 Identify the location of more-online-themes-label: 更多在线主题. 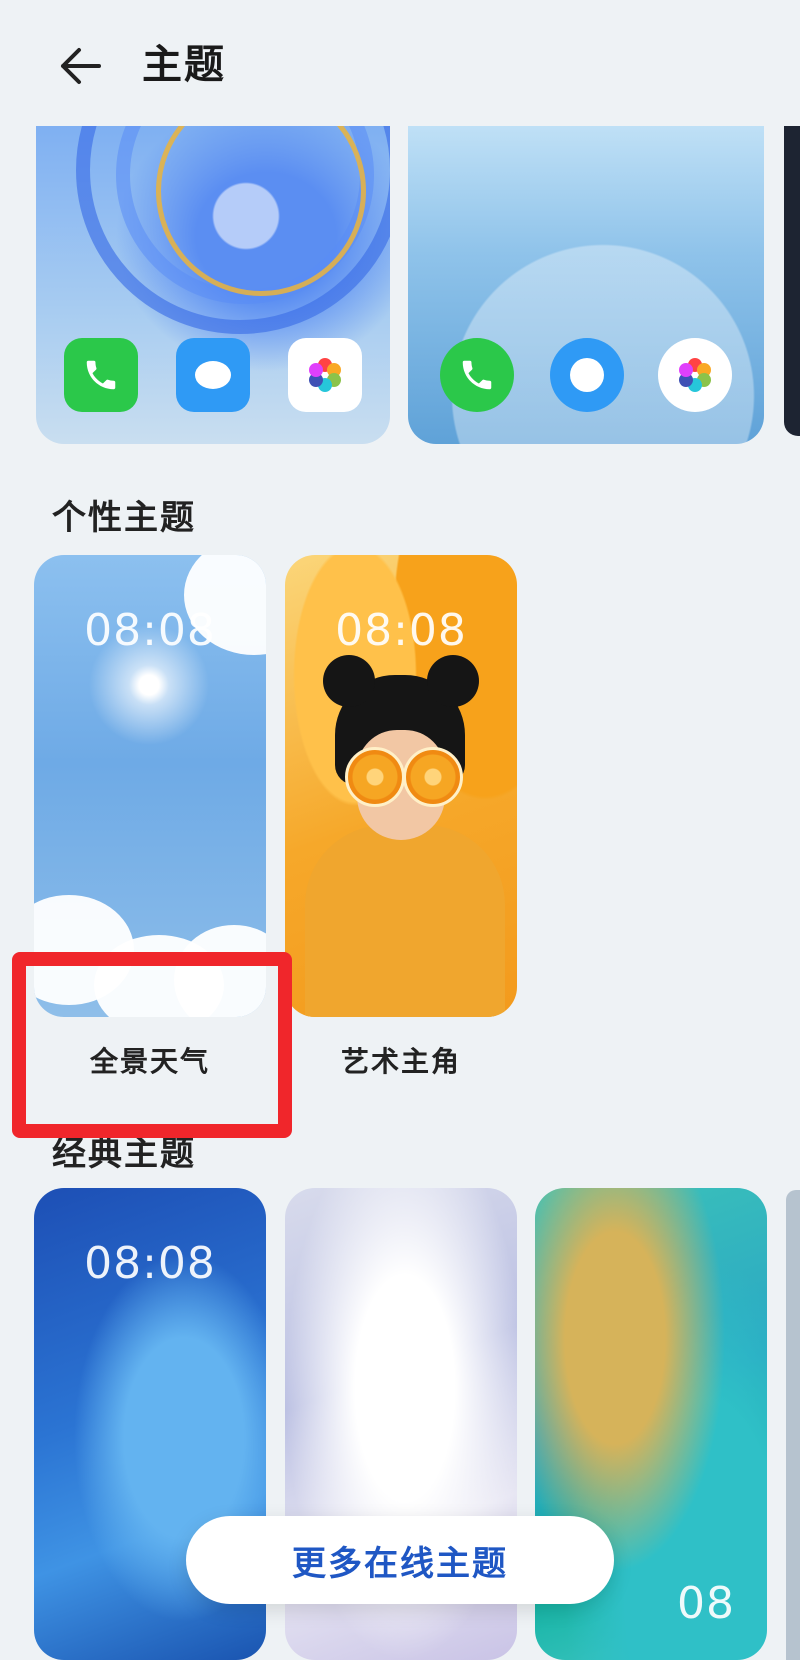
(400, 1563).